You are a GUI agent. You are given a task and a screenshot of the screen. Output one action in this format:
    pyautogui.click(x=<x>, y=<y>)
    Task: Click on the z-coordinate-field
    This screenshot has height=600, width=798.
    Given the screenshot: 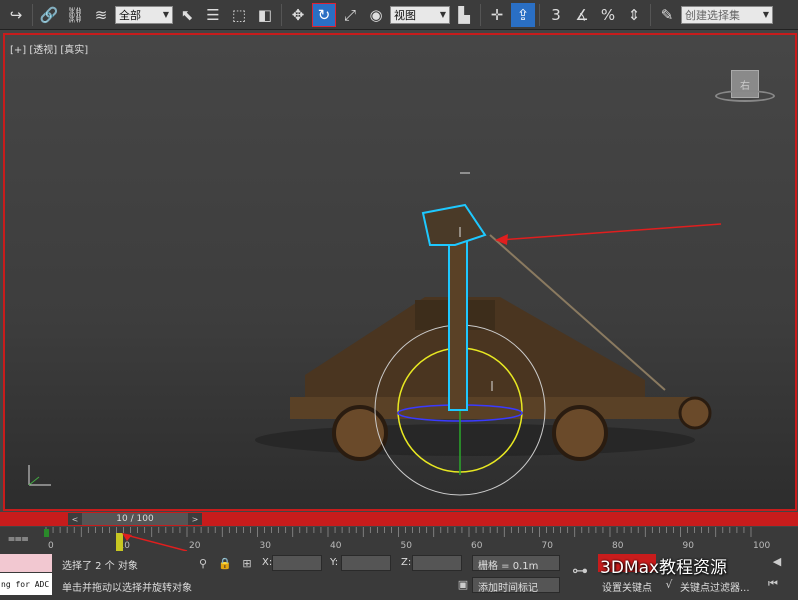 What is the action you would take?
    pyautogui.click(x=437, y=563)
    